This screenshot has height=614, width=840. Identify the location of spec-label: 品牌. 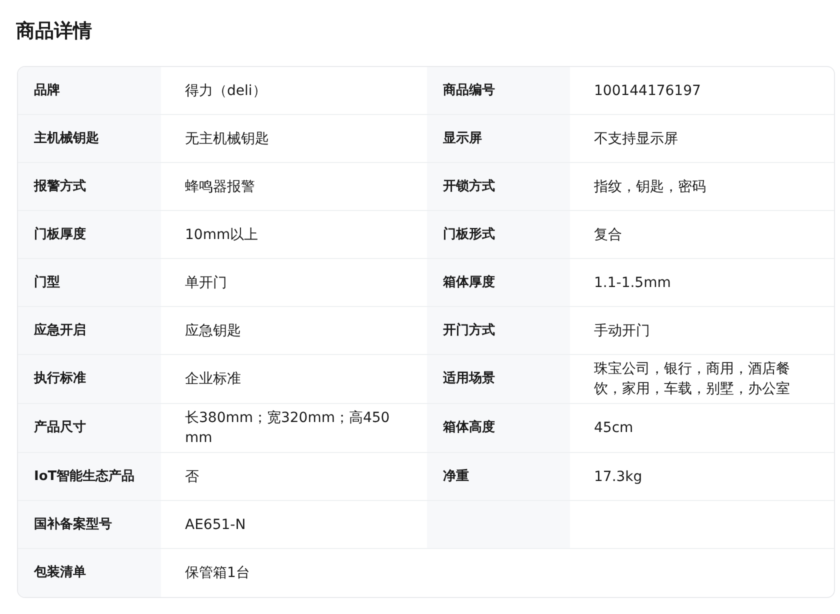
(47, 91).